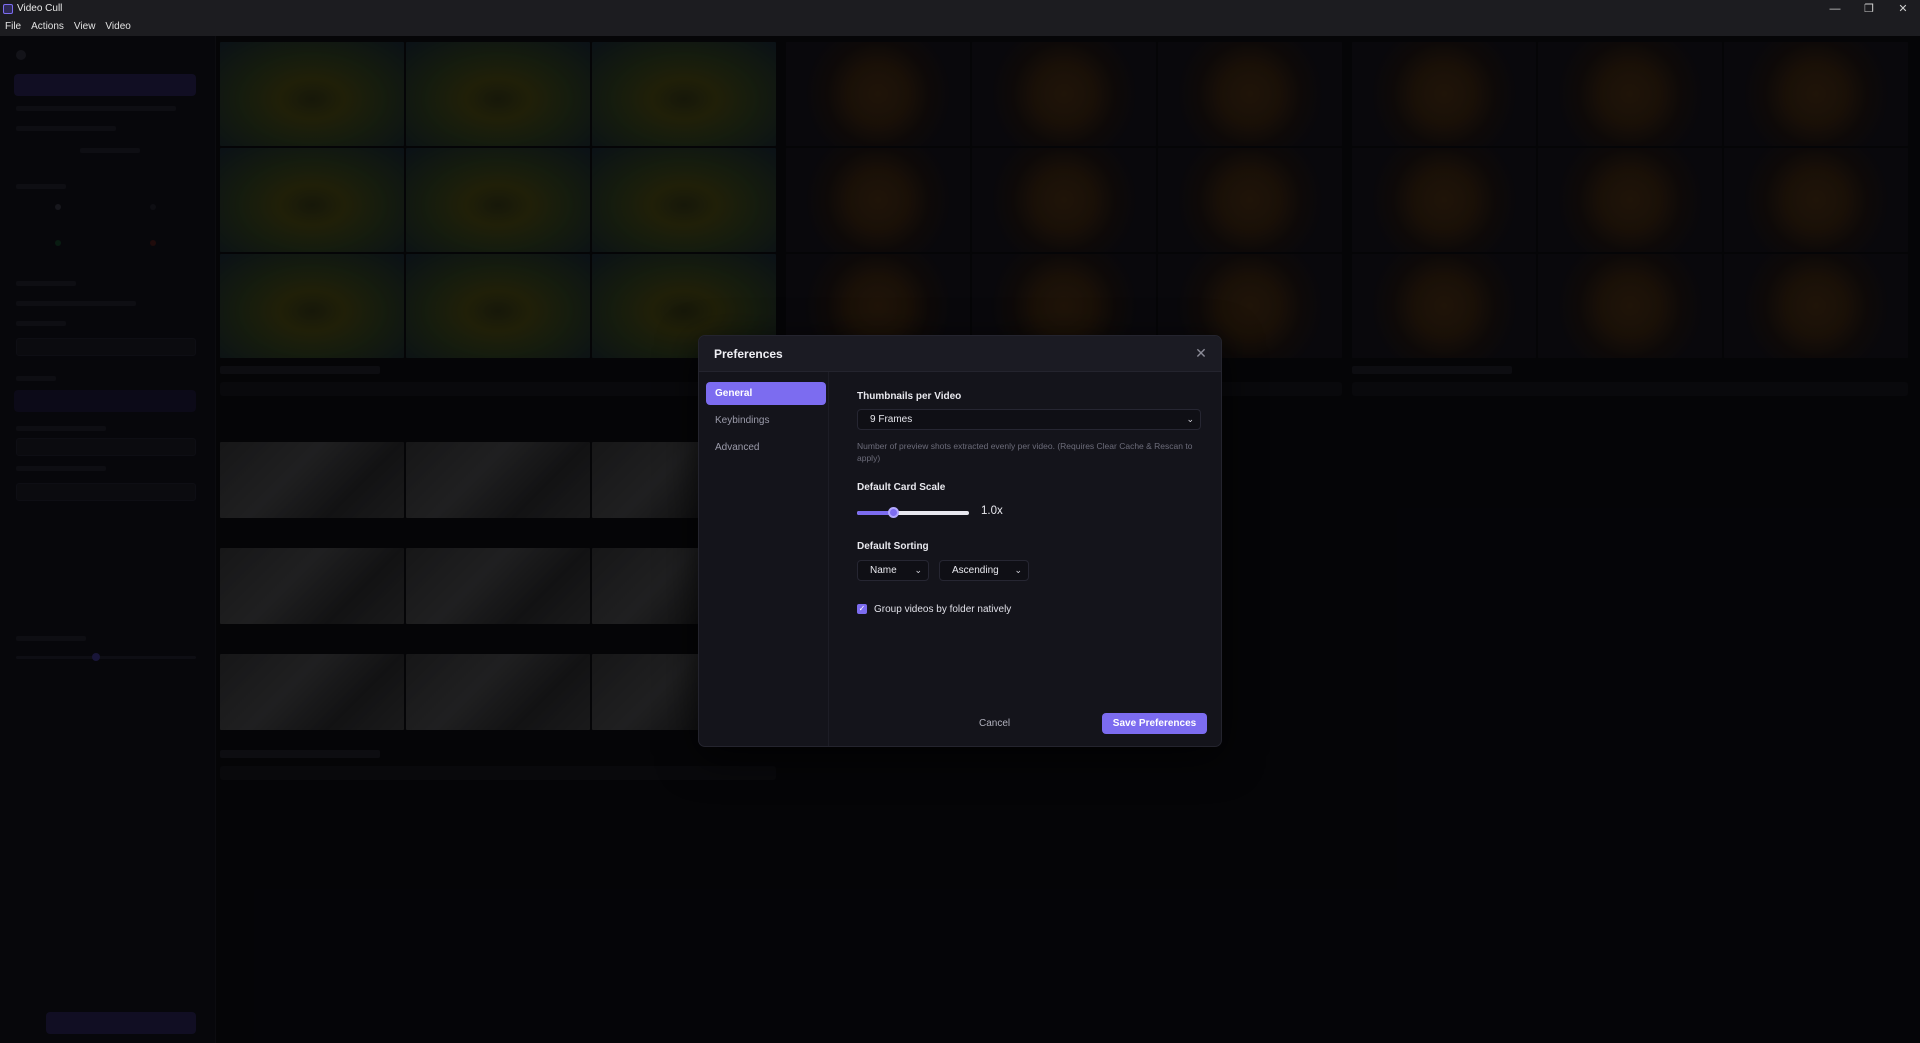 The width and height of the screenshot is (1920, 1043). What do you see at coordinates (883, 570) in the screenshot?
I see `sort-field-value: Name` at bounding box center [883, 570].